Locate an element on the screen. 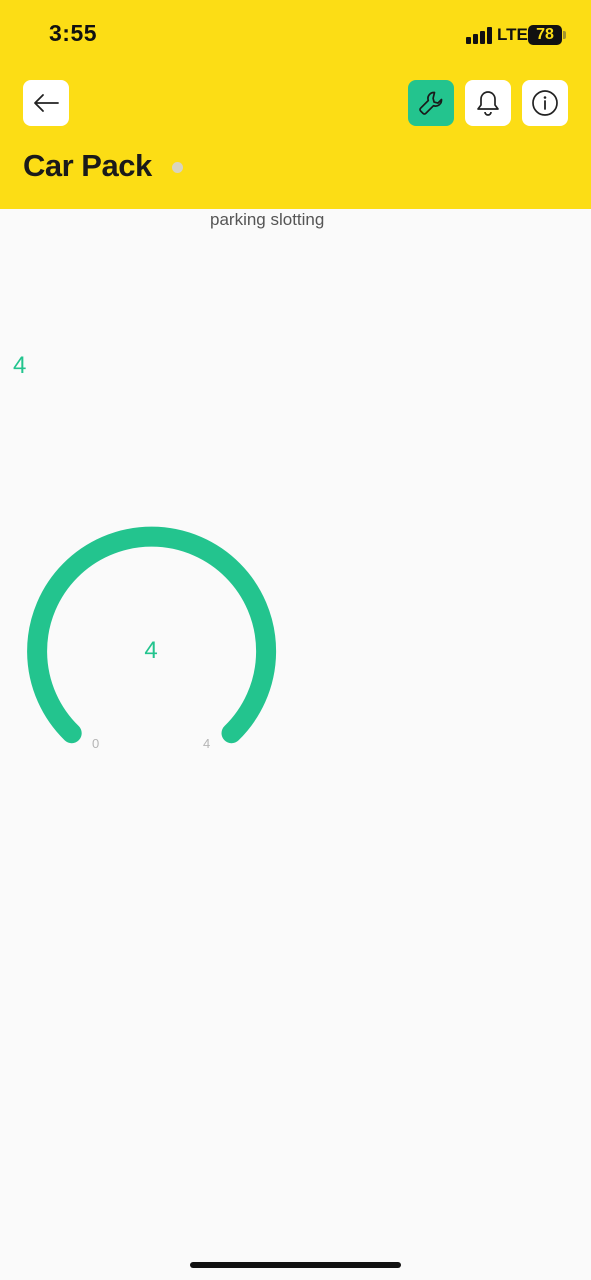 The width and height of the screenshot is (591, 1280). back-arrow-icon is located at coordinates (46, 103).